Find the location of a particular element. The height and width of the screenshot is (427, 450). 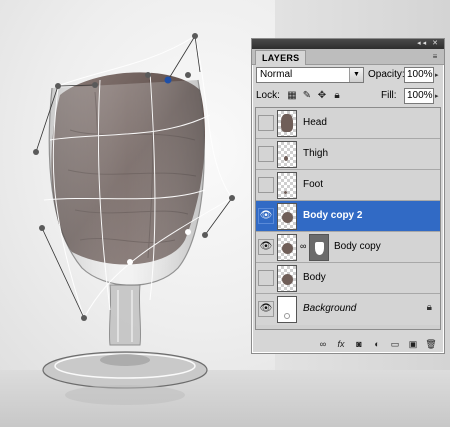

panel-footer: ∞ fx ◙ ◐ ▭ ▣ 🗑︎ is located at coordinates (348, 344).